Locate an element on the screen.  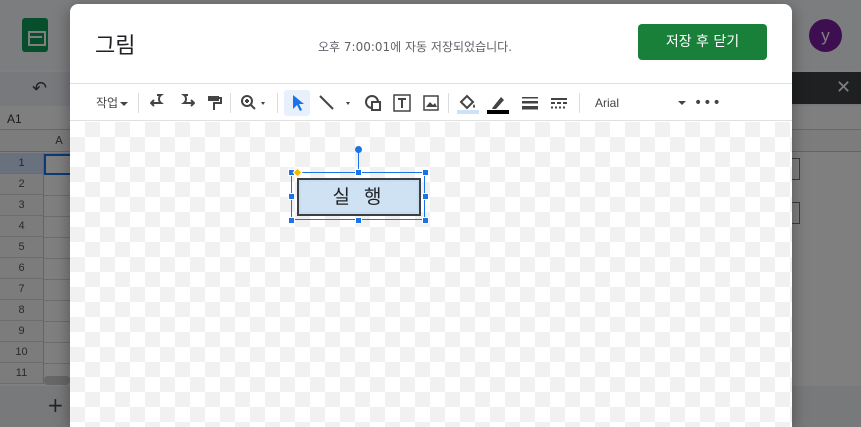
border-weight-icon is located at coordinates (530, 103).